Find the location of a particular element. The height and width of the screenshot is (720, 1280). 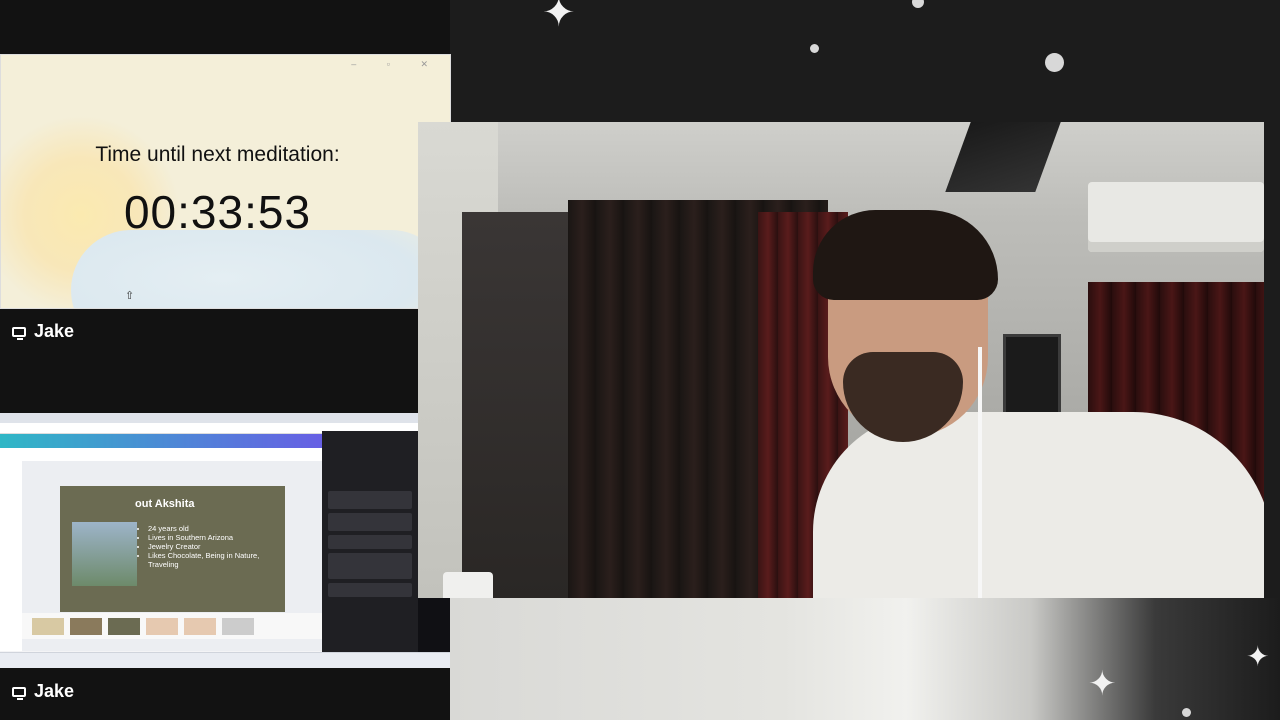

wall-frame is located at coordinates (1032, 376).